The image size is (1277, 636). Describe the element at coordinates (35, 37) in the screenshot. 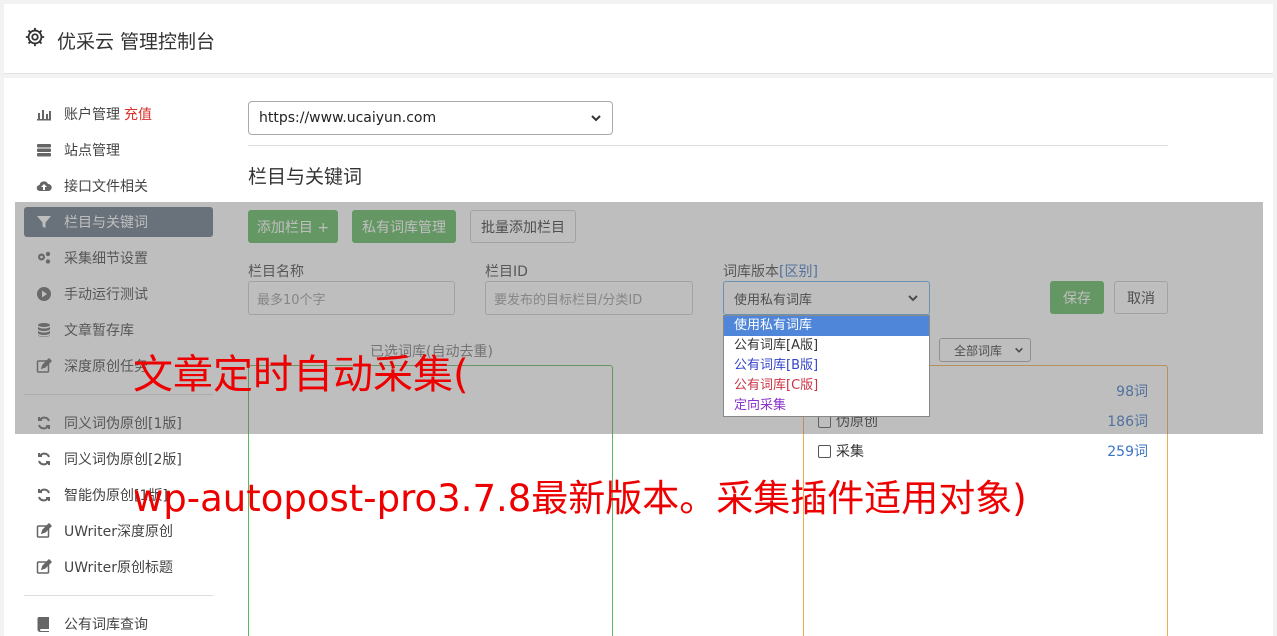

I see `gear-icon` at that location.